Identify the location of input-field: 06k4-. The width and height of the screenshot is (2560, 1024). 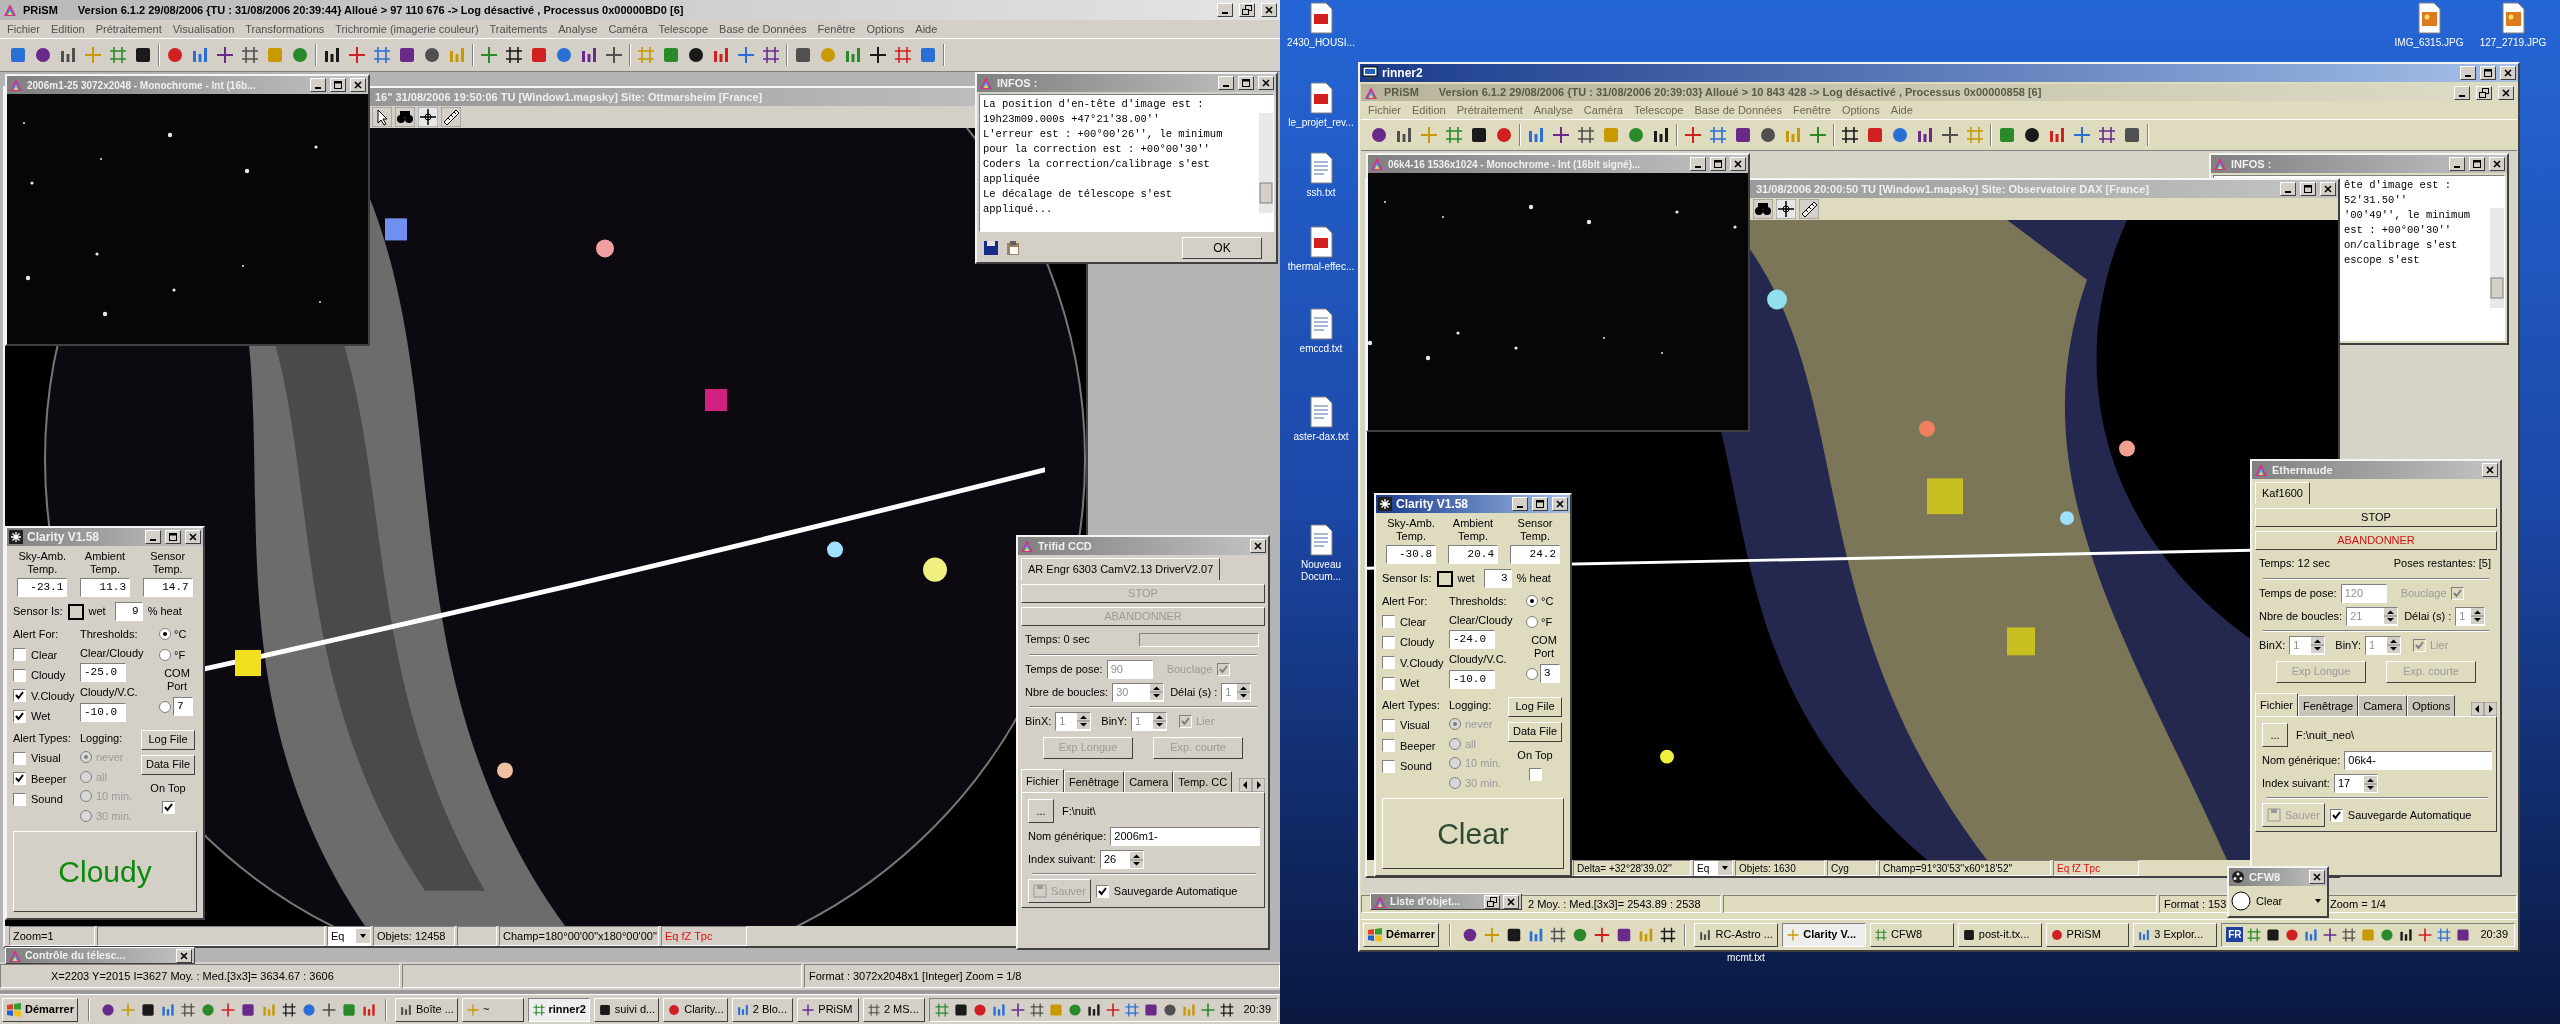
(2418, 760).